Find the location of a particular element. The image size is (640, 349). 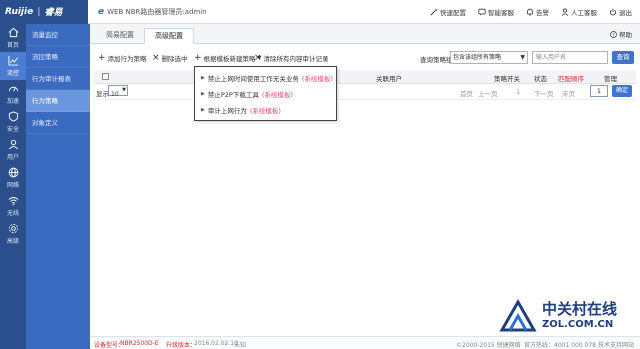

product-name: WEB NBR路由器管理员:admin is located at coordinates (157, 11).